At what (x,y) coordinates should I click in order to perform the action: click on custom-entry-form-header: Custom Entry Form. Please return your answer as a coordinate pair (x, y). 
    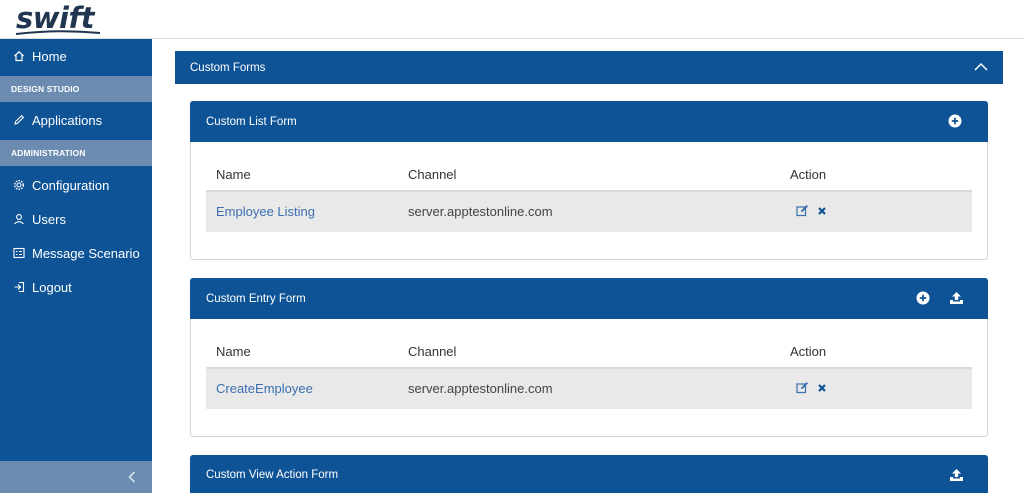
    Looking at the image, I should click on (589, 298).